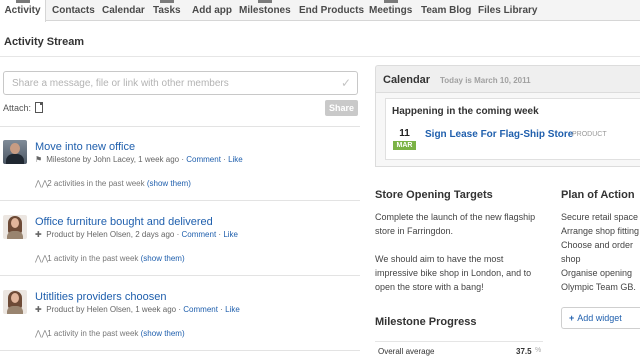 This screenshot has height=360, width=640. I want to click on tab-milestones: Milestones, so click(265, 10).